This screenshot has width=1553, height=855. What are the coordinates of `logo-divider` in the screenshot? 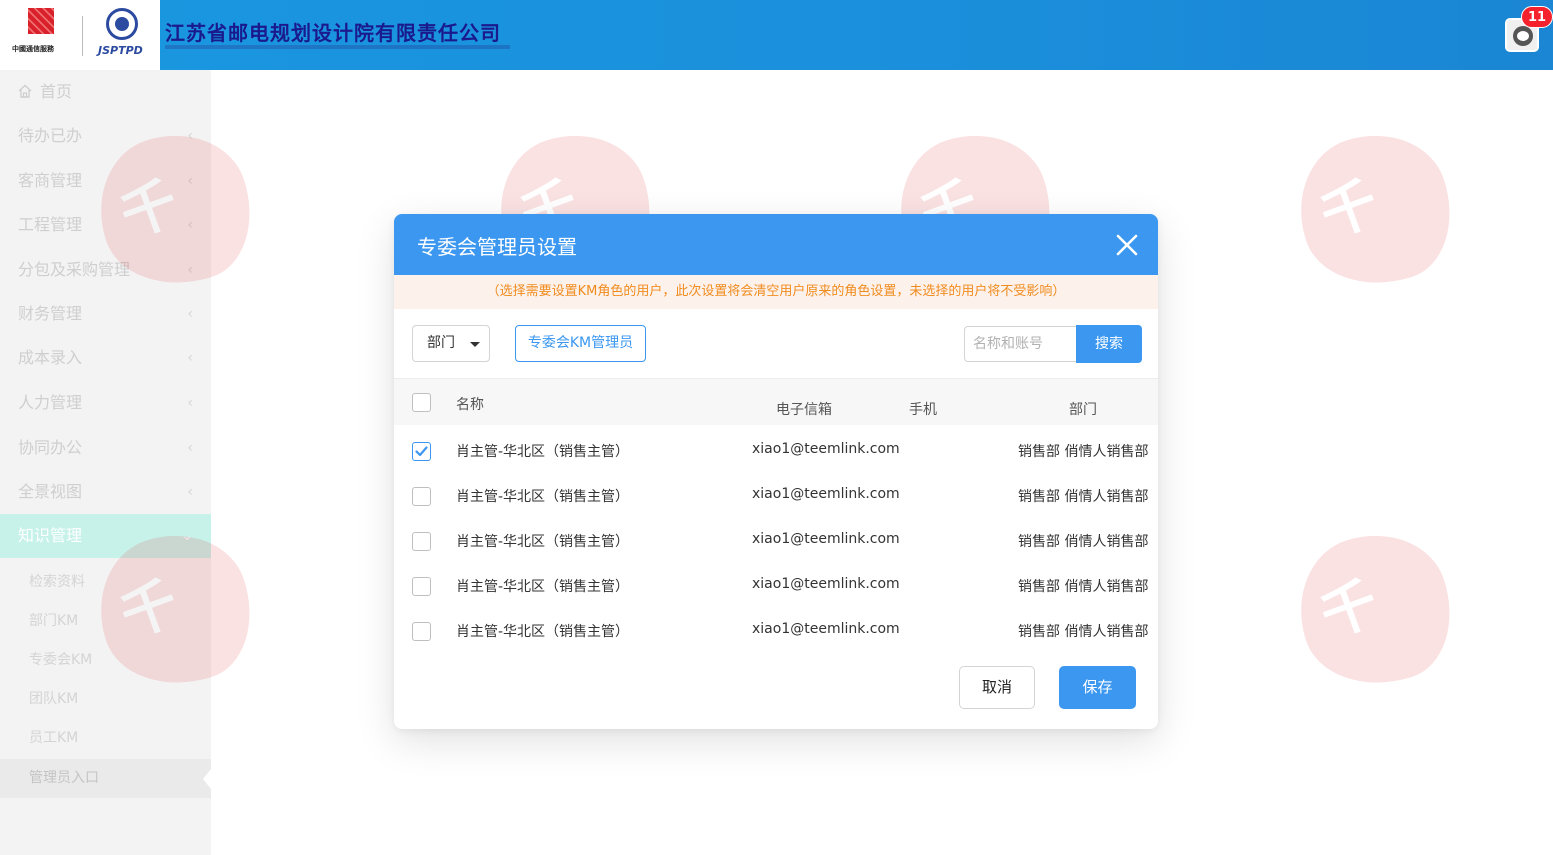 It's located at (82, 36).